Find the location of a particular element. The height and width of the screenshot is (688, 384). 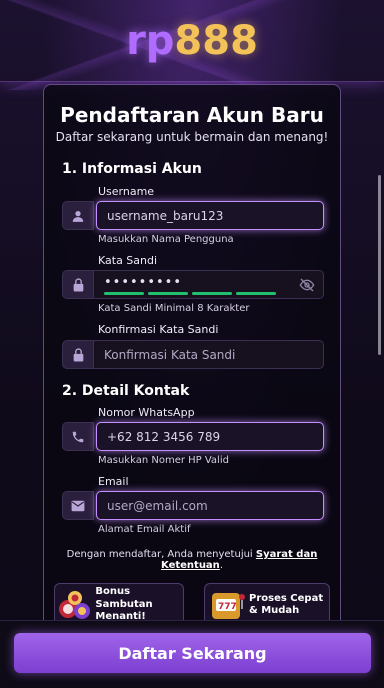

bottom-bar: Daftar Sekarang is located at coordinates (192, 654).